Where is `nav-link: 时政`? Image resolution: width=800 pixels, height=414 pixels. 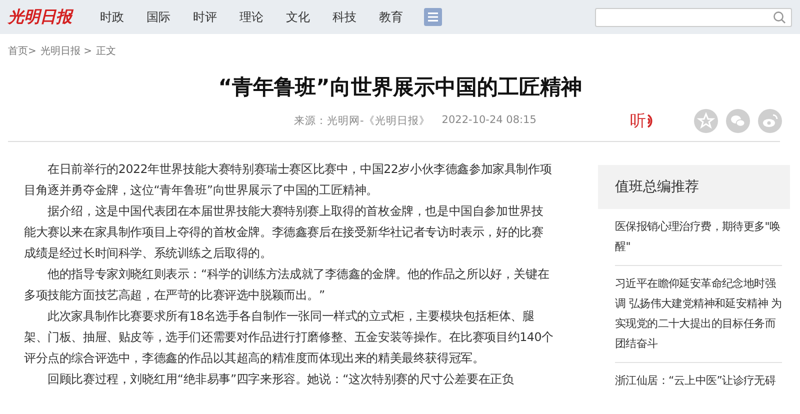
nav-link: 时政 is located at coordinates (123, 17).